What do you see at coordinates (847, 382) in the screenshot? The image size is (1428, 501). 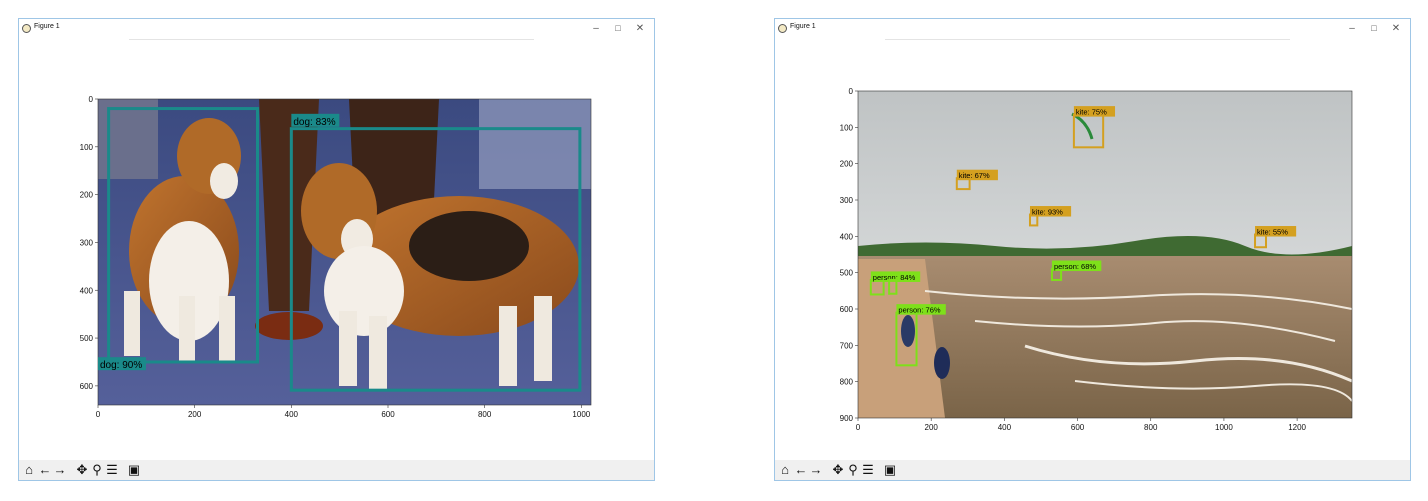 I see `y-tick-label: 800` at bounding box center [847, 382].